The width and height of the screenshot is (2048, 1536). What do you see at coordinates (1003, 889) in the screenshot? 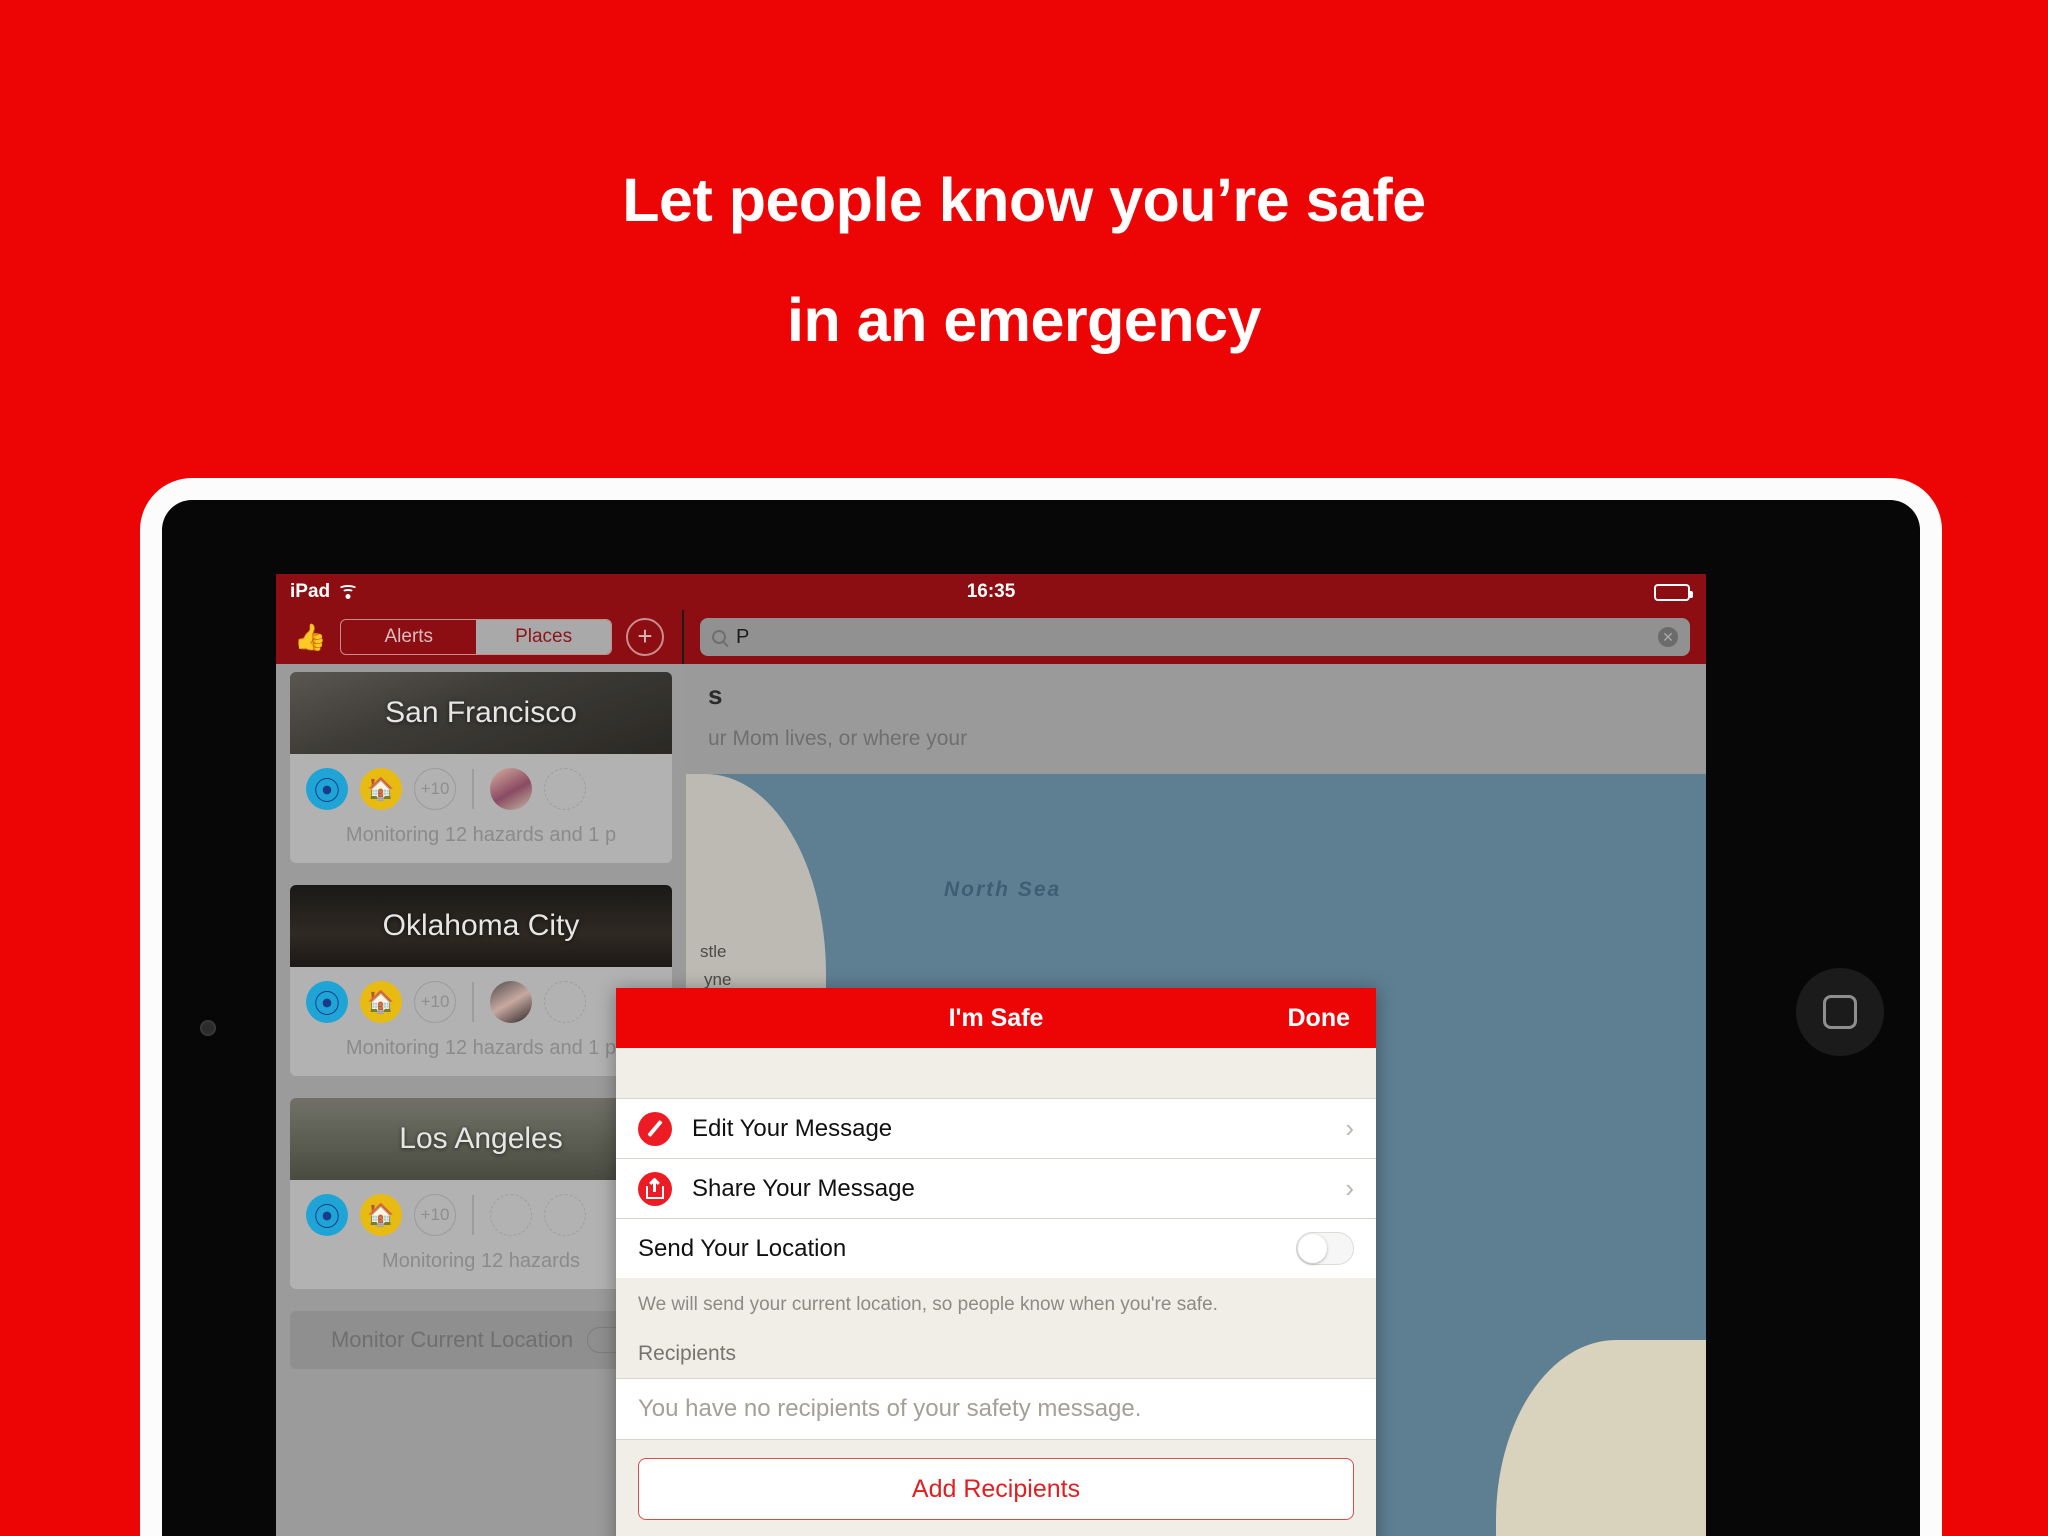
I see `map-label-north-sea: North Sea` at bounding box center [1003, 889].